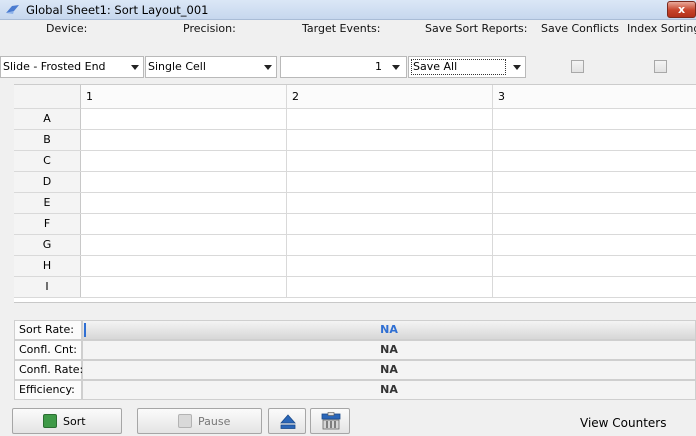 Image resolution: width=696 pixels, height=436 pixels. What do you see at coordinates (50, 421) in the screenshot?
I see `sort-icon` at bounding box center [50, 421].